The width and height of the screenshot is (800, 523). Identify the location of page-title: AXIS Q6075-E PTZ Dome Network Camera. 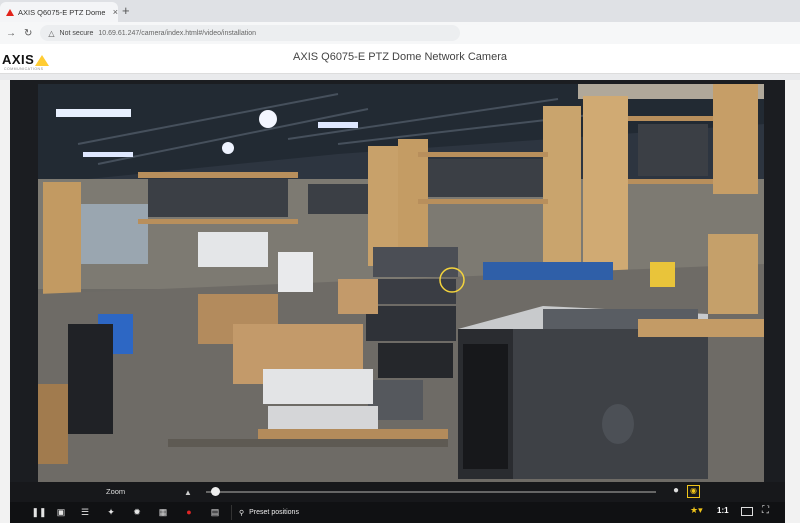
(400, 57).